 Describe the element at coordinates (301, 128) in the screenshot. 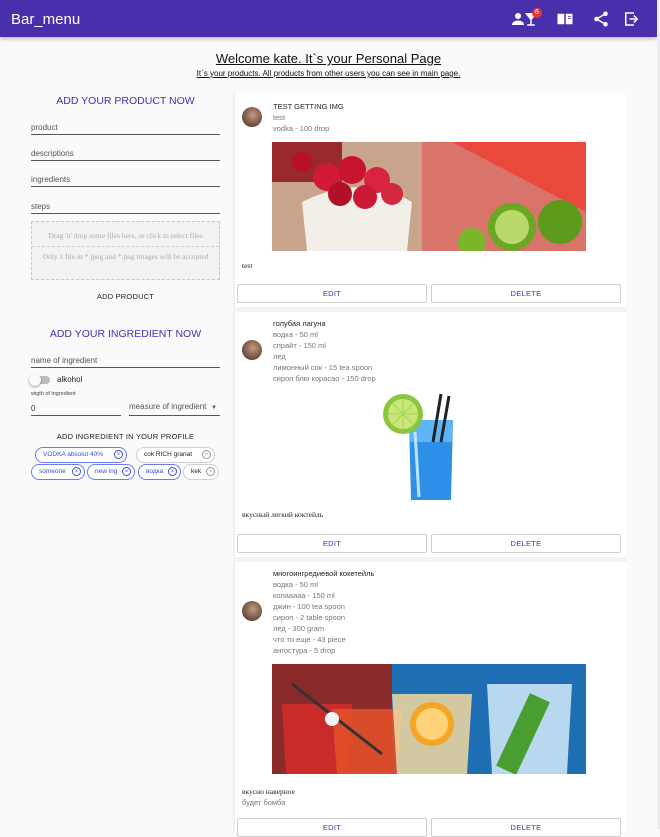

I see `product-line: vodka - 100 drop` at that location.